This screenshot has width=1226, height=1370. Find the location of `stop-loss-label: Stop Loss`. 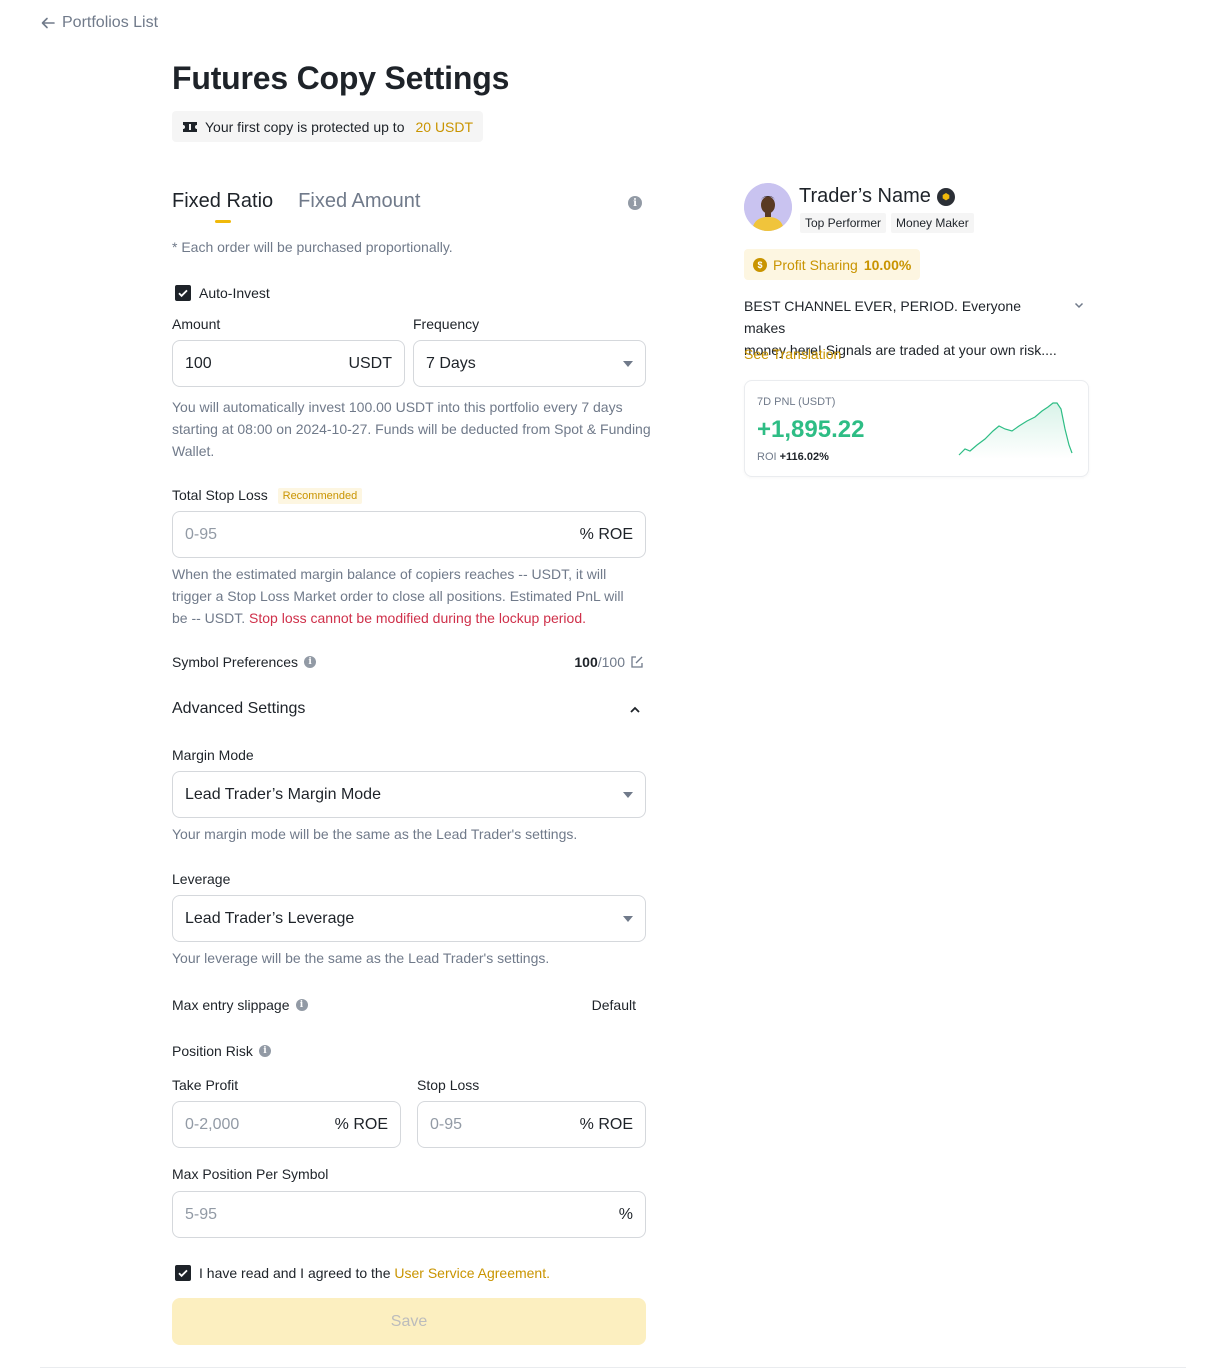

stop-loss-label: Stop Loss is located at coordinates (448, 1085).